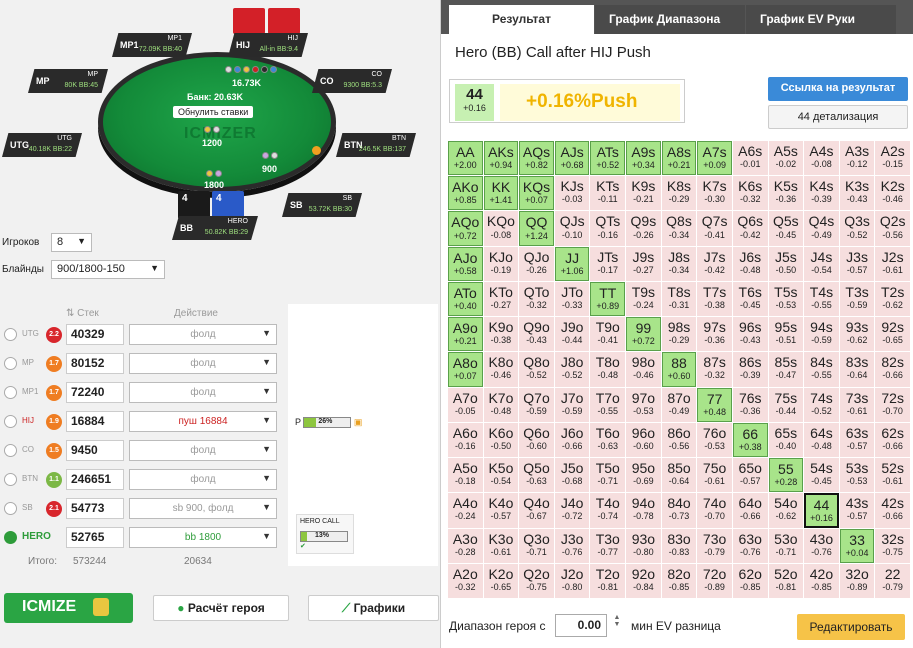 The width and height of the screenshot is (913, 648). Describe the element at coordinates (643, 263) in the screenshot. I see `hand-cell: J9s -0.27` at that location.